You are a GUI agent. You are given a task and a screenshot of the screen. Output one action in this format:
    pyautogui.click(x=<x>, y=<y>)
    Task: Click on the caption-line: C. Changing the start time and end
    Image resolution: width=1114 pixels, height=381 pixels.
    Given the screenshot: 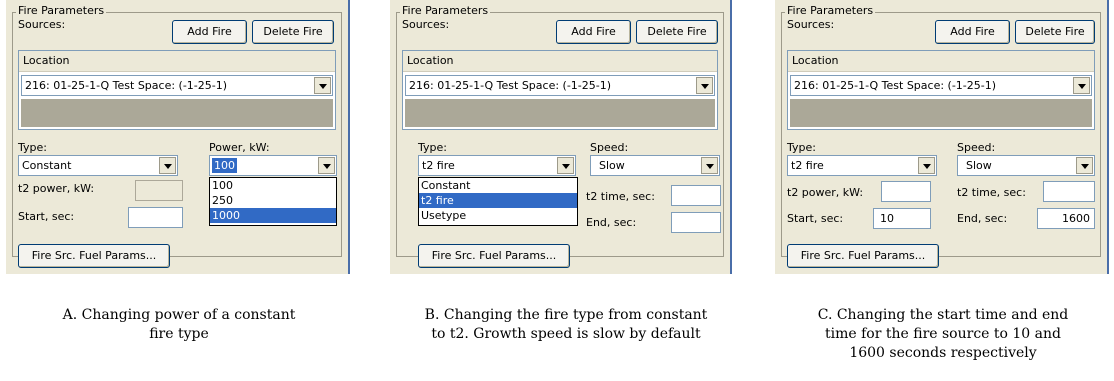 What is the action you would take?
    pyautogui.click(x=943, y=315)
    